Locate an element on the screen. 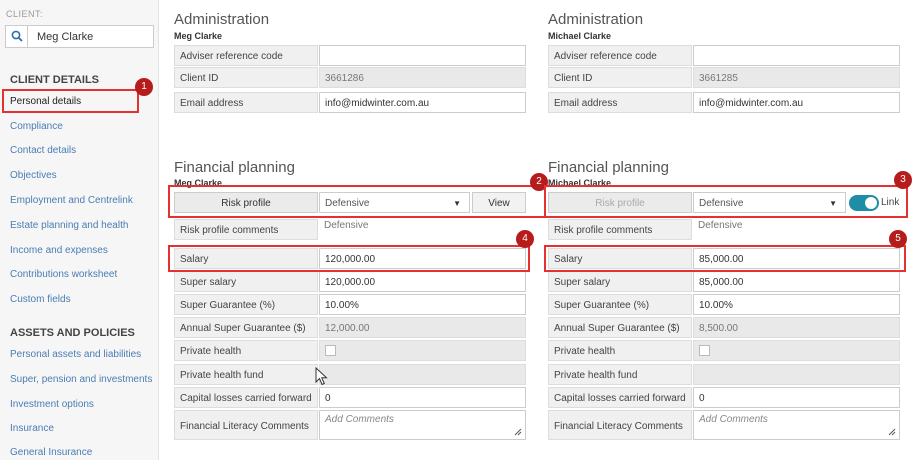 The width and height of the screenshot is (914, 460). nav-objectives: Objectives is located at coordinates (33, 175).